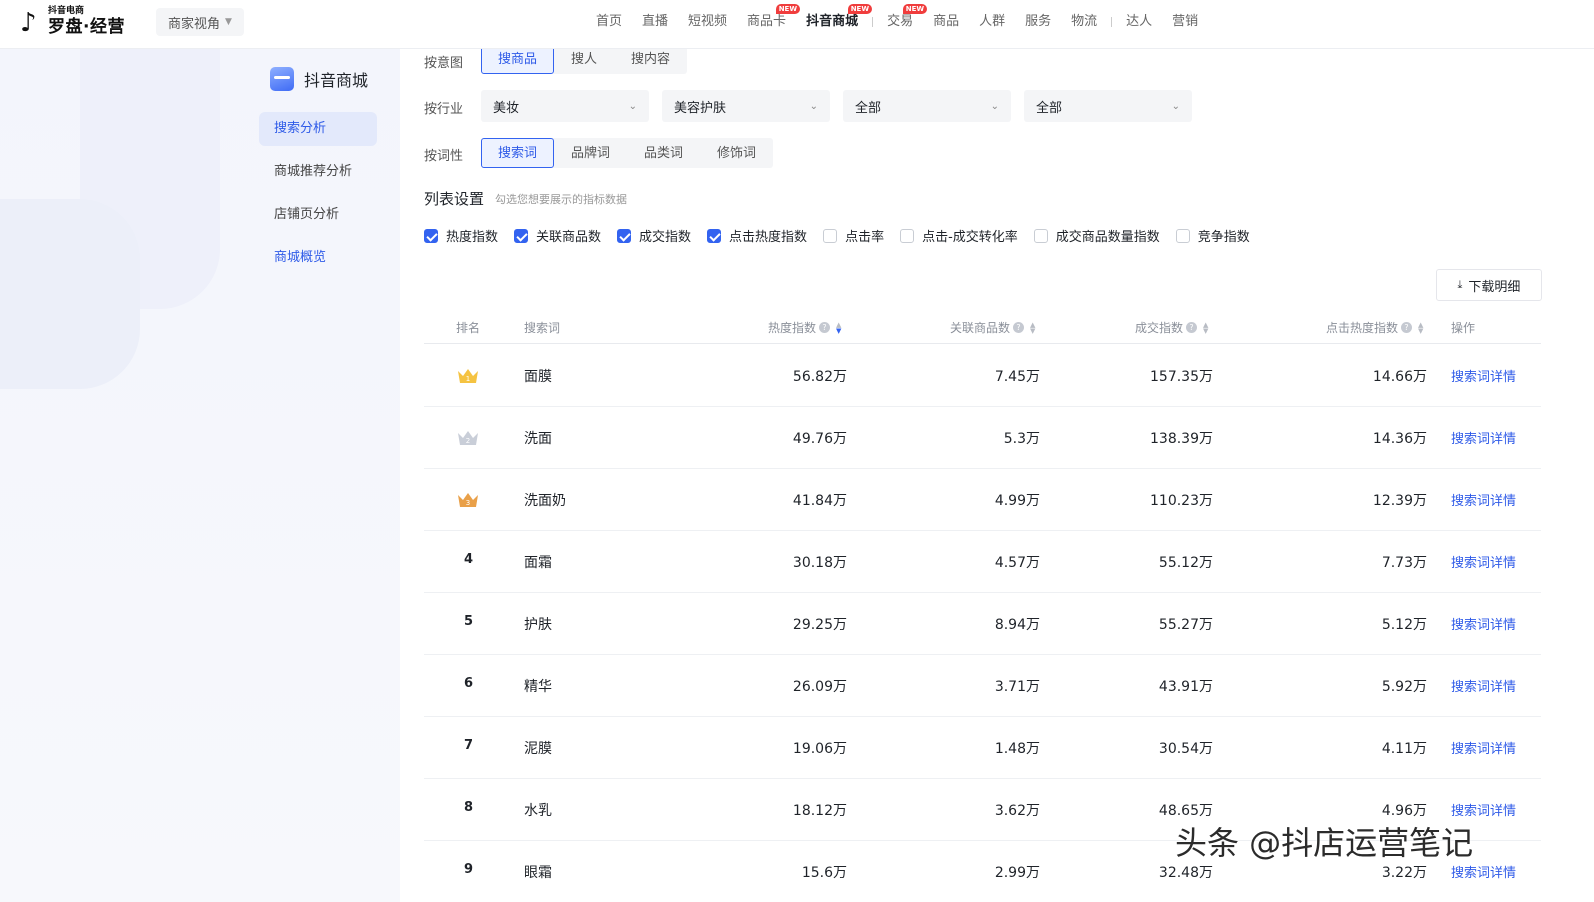 This screenshot has height=902, width=1594. I want to click on click-heat-index-value: 4.96万, so click(1404, 811).